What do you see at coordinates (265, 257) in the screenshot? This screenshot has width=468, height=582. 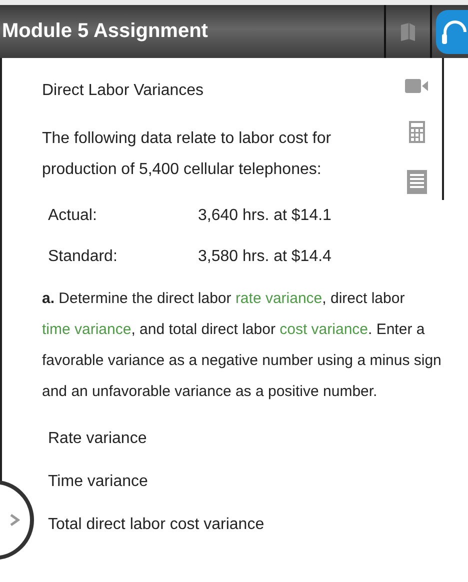 I see `row-value: 3,580 hrs. at $14.4` at bounding box center [265, 257].